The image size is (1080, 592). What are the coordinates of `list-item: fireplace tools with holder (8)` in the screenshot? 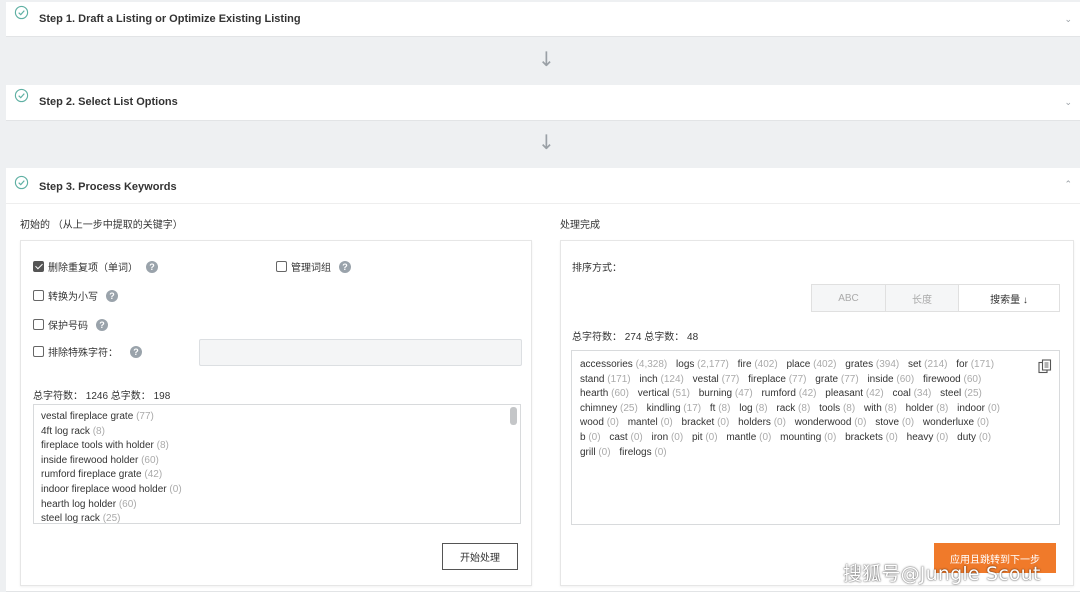 It's located at (277, 446).